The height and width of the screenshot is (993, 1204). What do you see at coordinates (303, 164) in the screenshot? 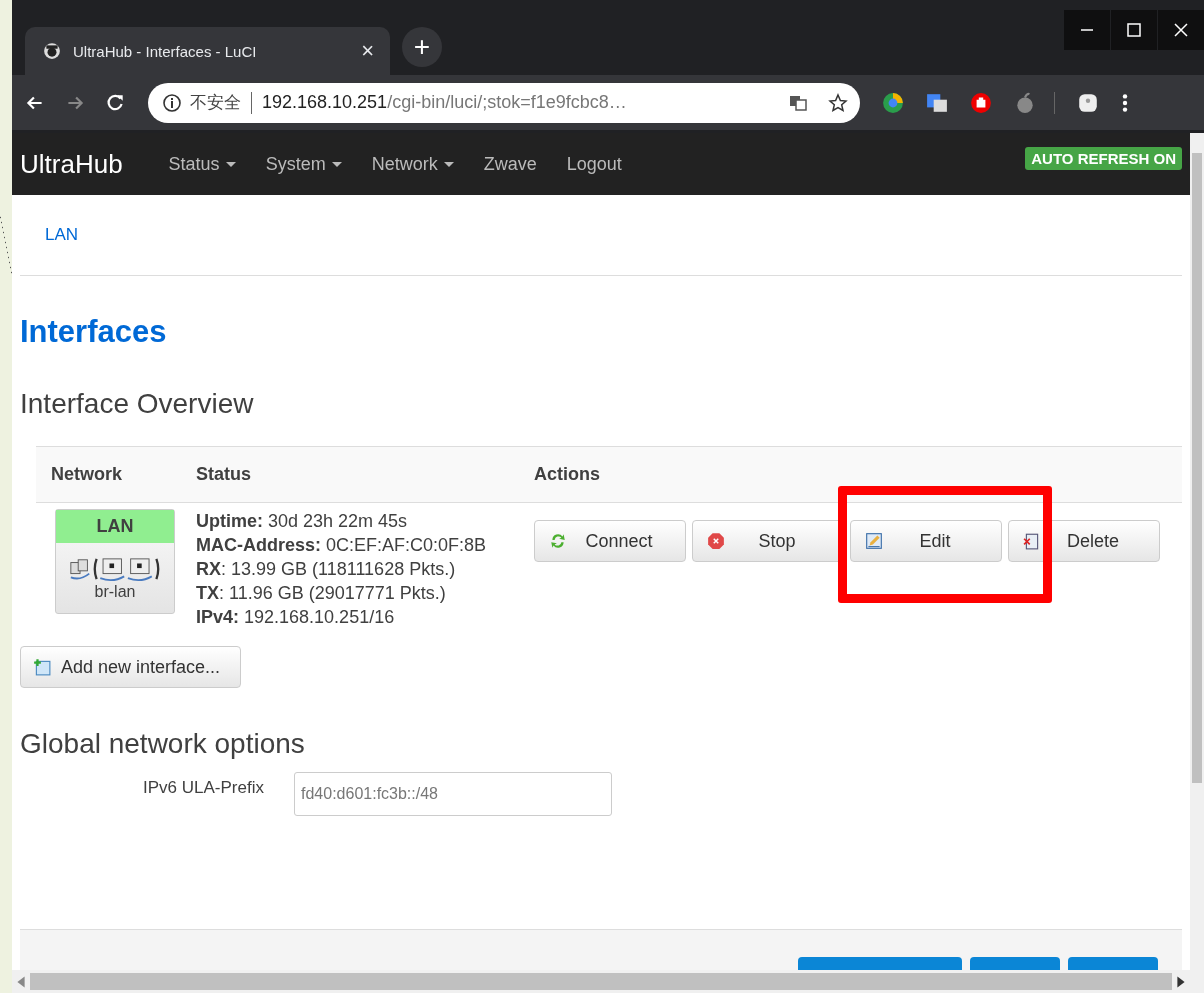
I see `menu-item: System` at bounding box center [303, 164].